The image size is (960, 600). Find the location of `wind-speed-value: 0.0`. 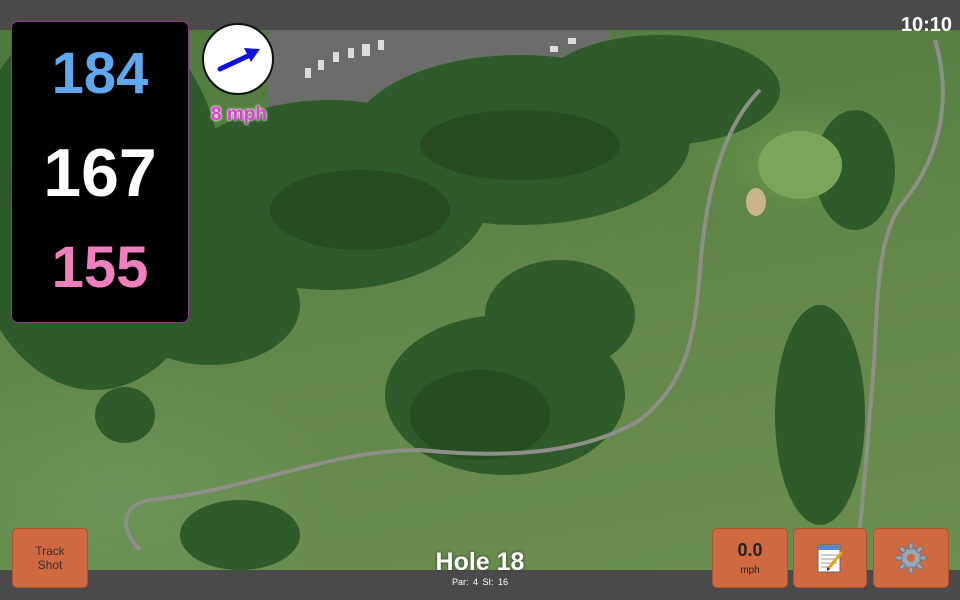

wind-speed-value: 0.0 is located at coordinates (750, 550).